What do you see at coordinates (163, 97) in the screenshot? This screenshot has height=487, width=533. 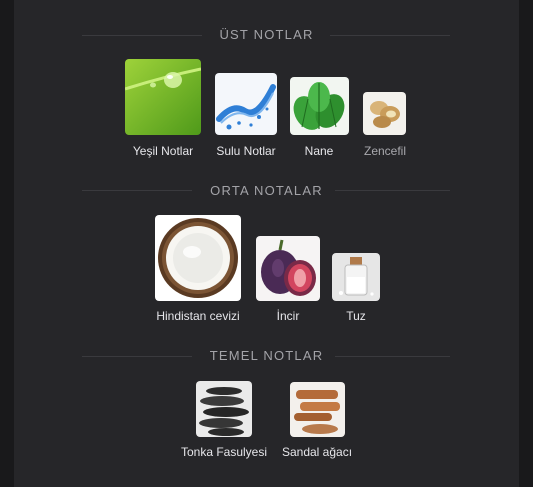 I see `green-leaf-dewdrop-icon` at bounding box center [163, 97].